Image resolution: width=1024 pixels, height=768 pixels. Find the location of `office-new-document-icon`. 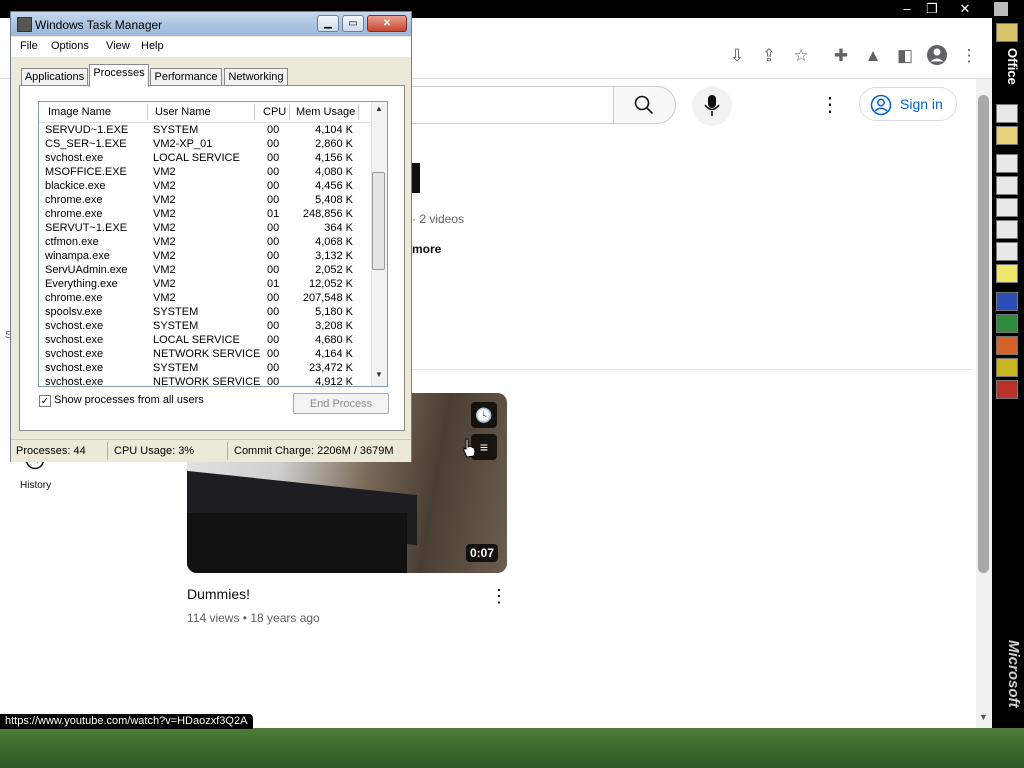

office-new-document-icon is located at coordinates (1007, 113).